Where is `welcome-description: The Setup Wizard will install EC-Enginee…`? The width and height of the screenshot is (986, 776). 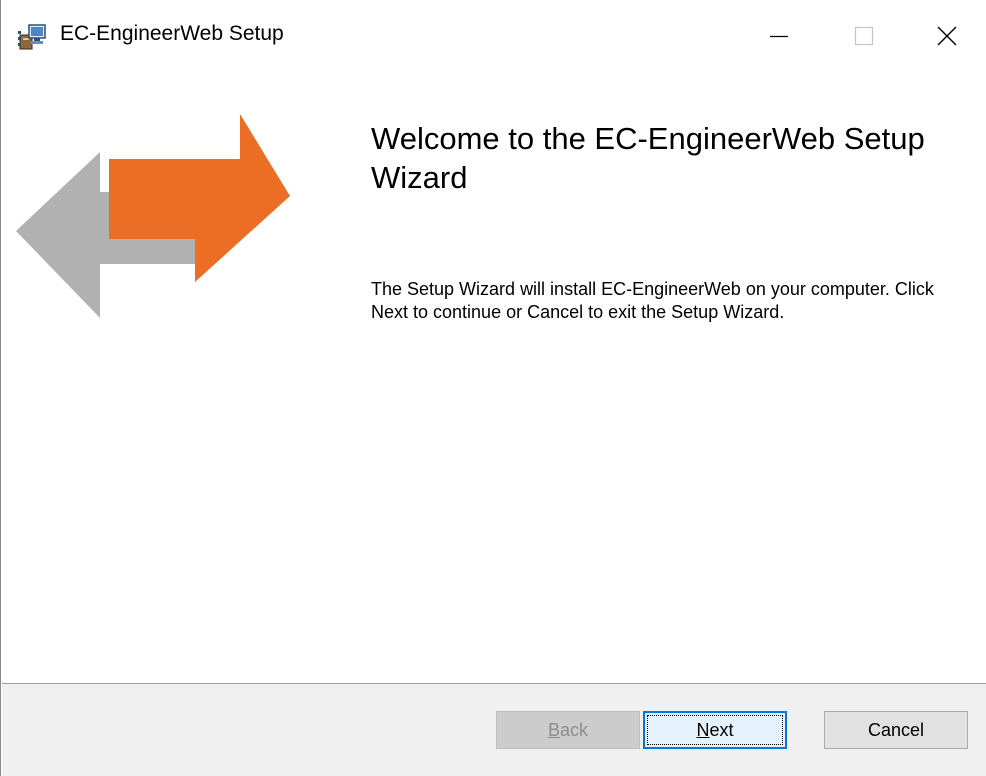
welcome-description: The Setup Wizard will install EC-Enginee… is located at coordinates (652, 300).